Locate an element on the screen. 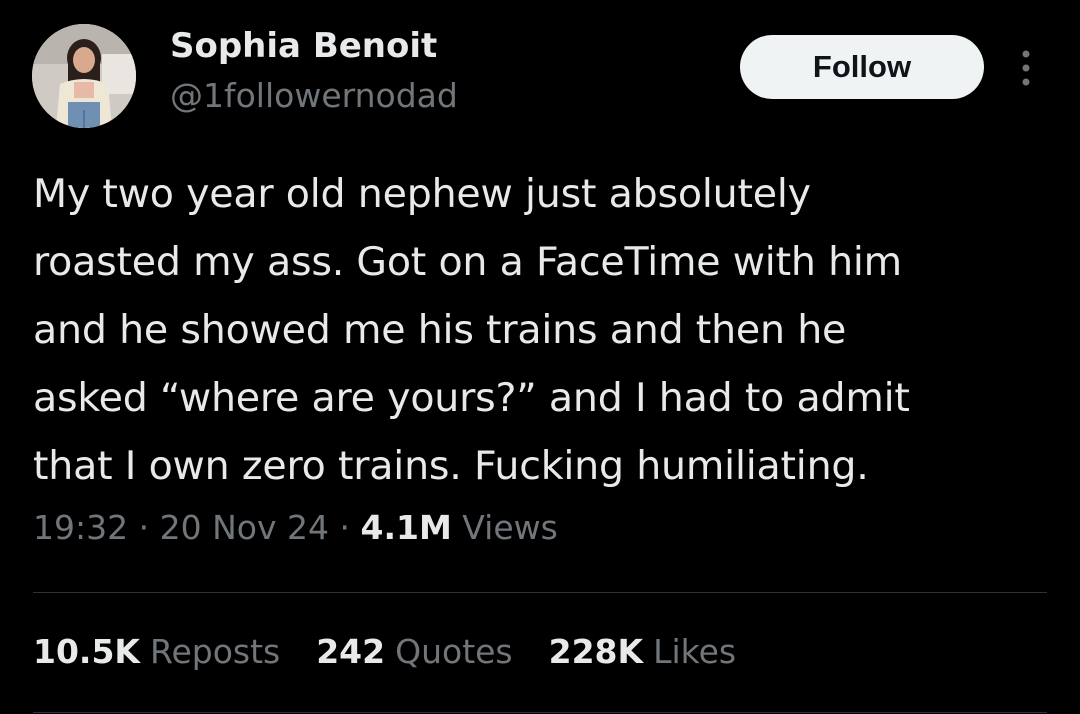  quotes-stat: 242 Quotes is located at coordinates (414, 651).